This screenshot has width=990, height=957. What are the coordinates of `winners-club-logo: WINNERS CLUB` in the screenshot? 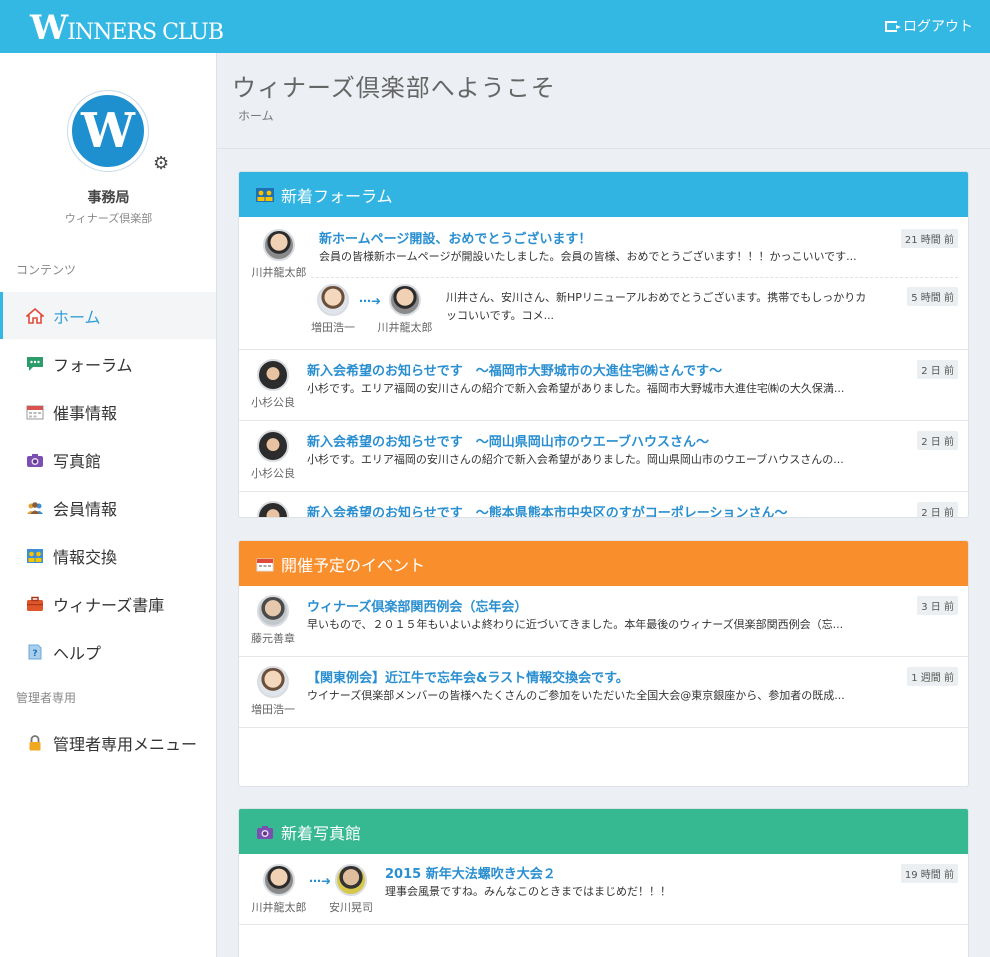 It's located at (127, 28).